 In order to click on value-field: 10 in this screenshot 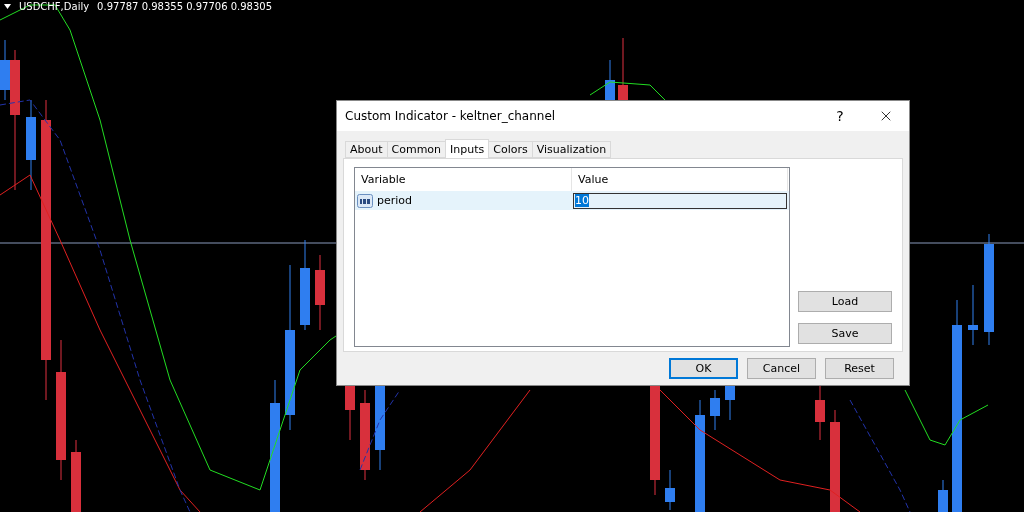, I will do `click(680, 200)`.